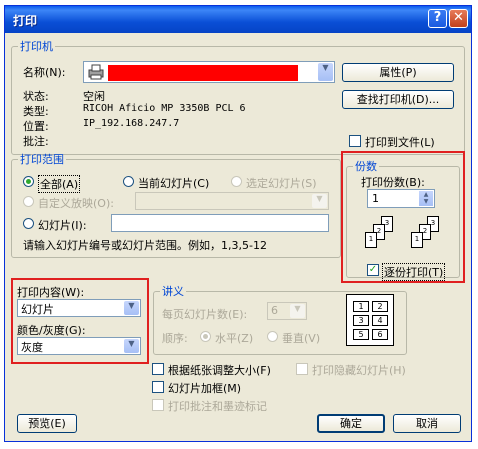  Describe the element at coordinates (236, 181) in the screenshot. I see `range-selection-radio` at that location.